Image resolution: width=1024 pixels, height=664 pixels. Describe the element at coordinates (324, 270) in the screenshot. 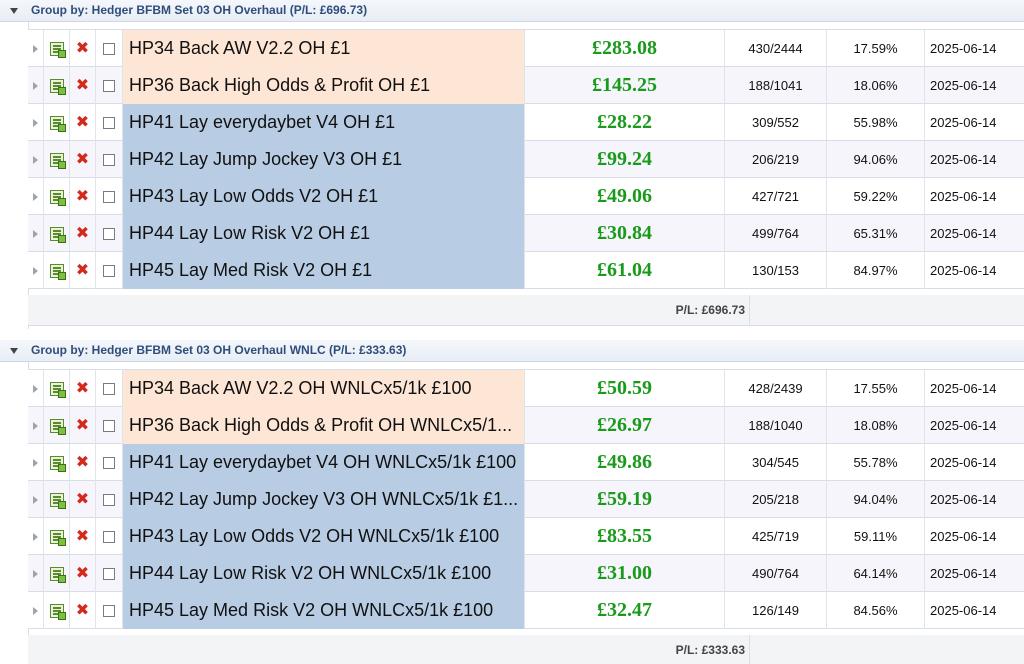

I see `strategy-name: HP45 Lay Med Risk V2 OH £1` at that location.